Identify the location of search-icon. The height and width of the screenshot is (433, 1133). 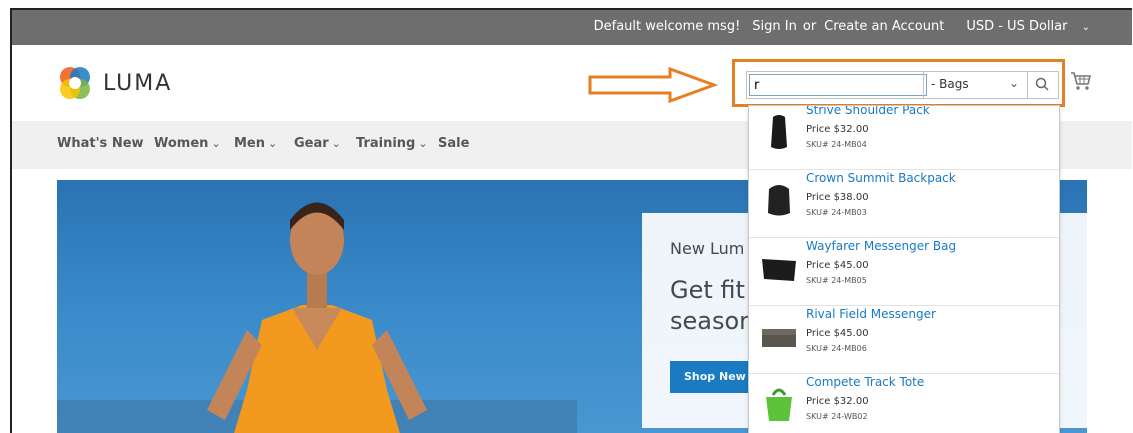
(1042, 84).